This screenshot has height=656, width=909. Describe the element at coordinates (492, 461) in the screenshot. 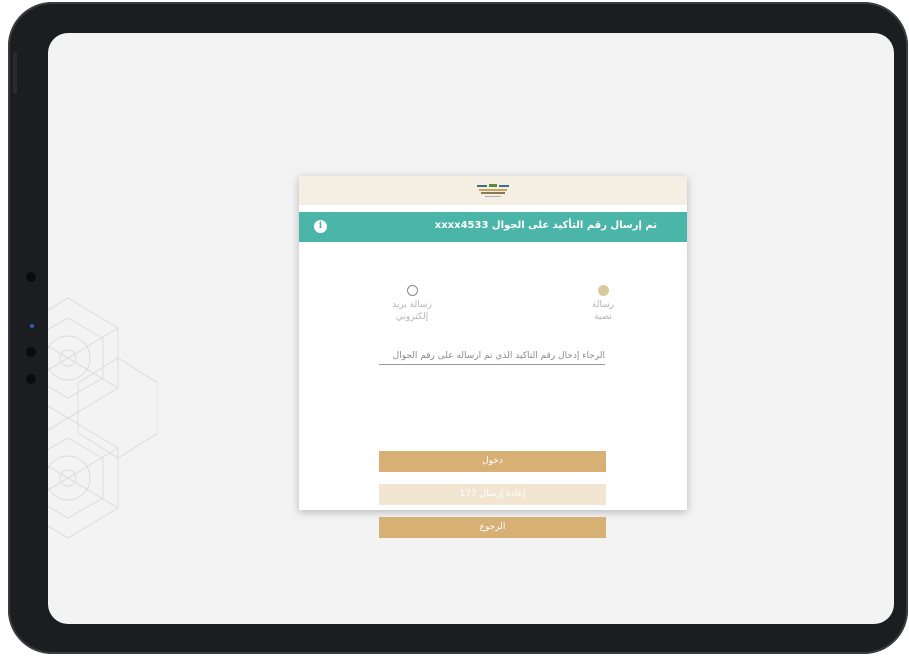

I see `login-button: دخول` at that location.